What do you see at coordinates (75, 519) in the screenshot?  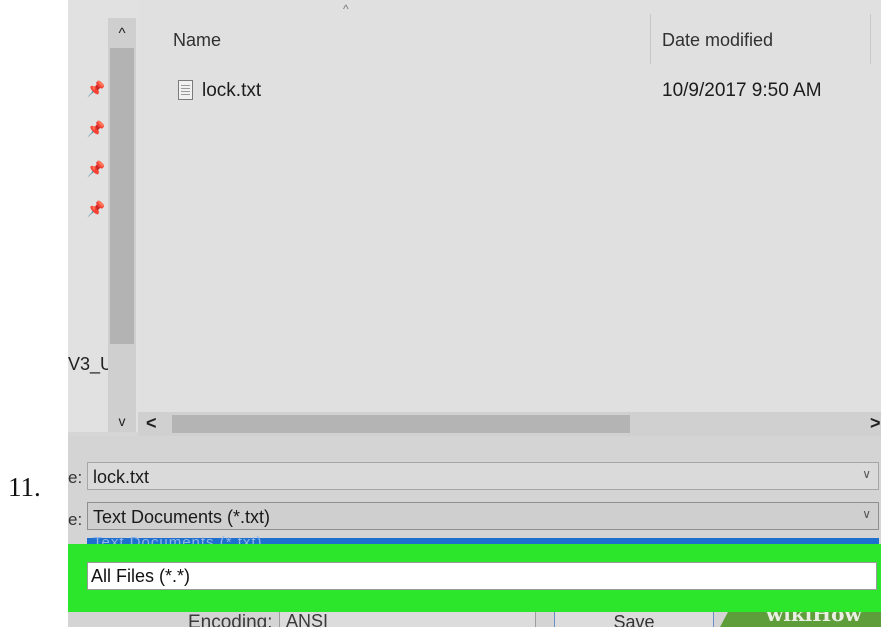 I see `save-as-type-label: e:` at bounding box center [75, 519].